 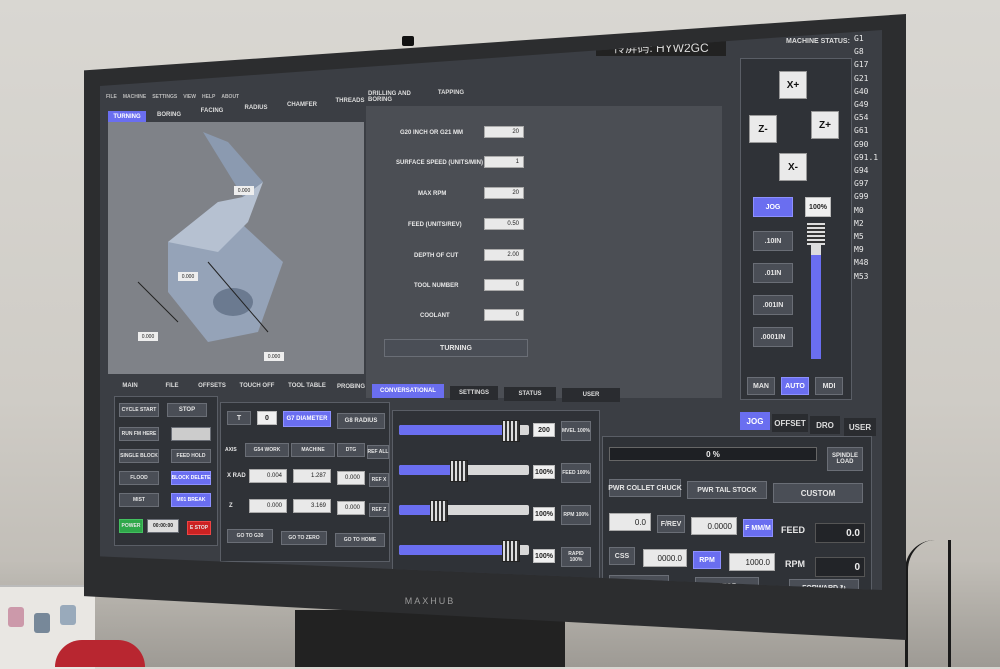 What do you see at coordinates (399, 97) in the screenshot?
I see `tab-drilling-boring: DRILLING AND BORING` at bounding box center [399, 97].